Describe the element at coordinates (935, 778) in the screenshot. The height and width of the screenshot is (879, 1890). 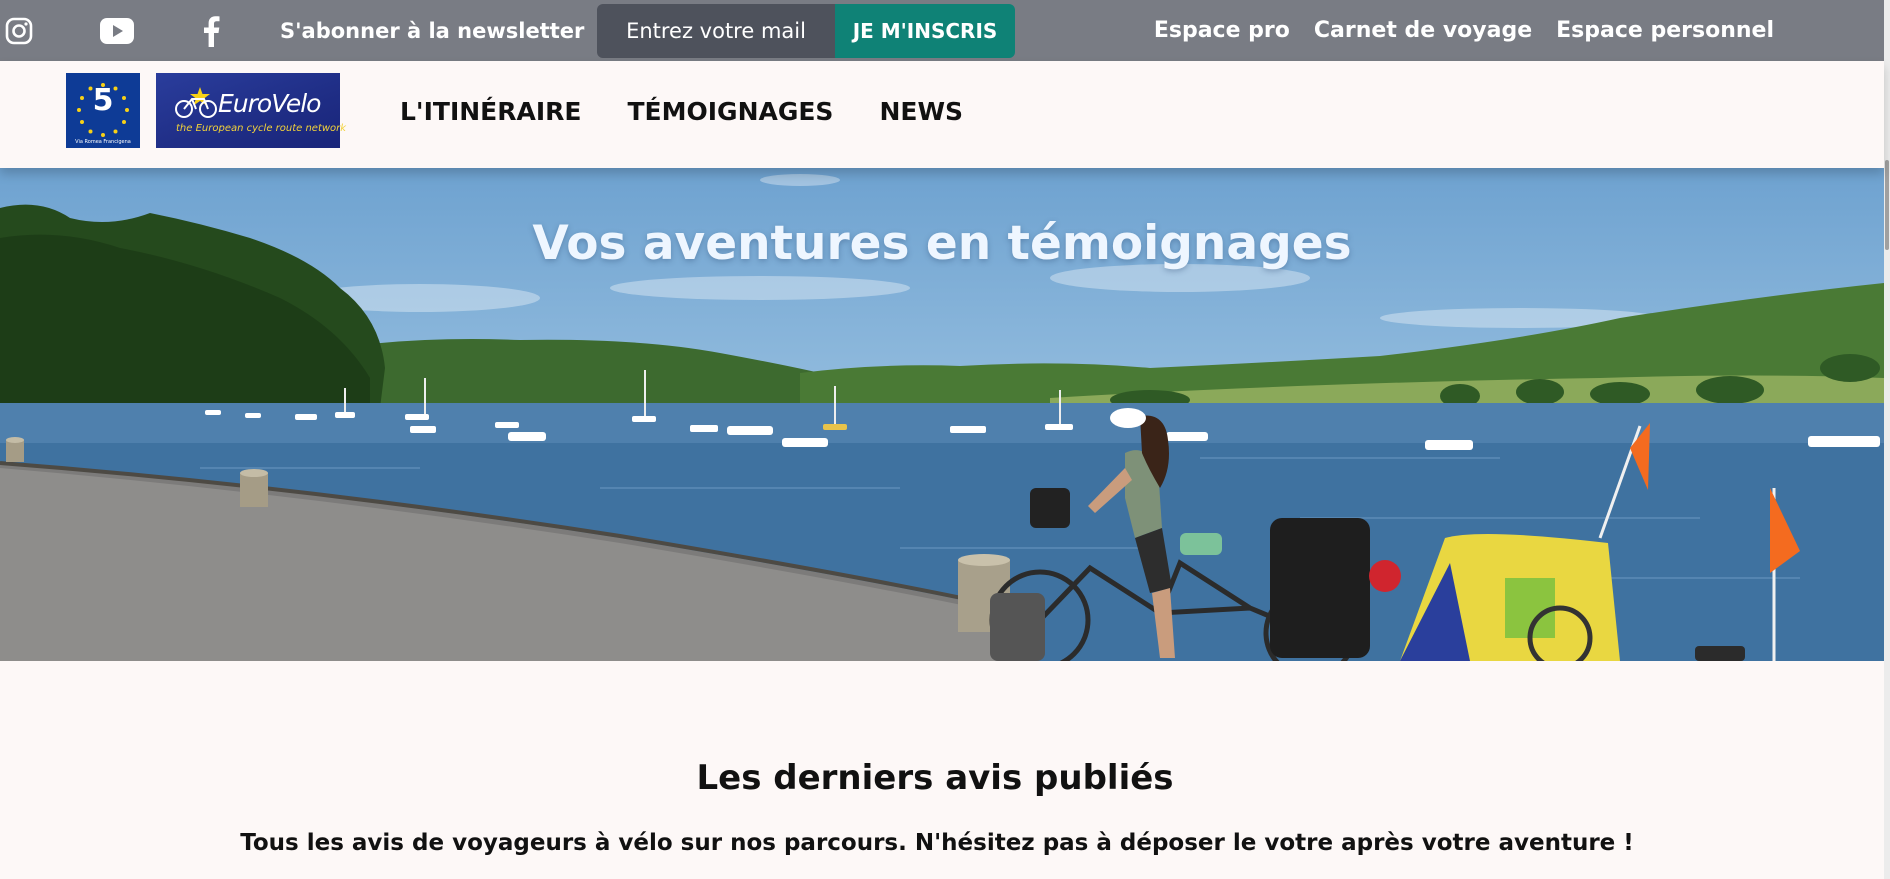
I see `section-title: Les derniers avis publiés` at that location.